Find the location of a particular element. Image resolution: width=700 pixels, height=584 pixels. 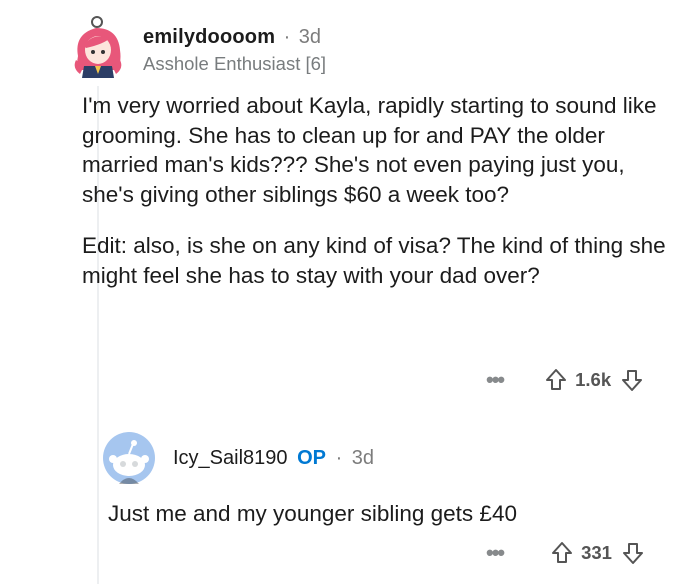

user-flair: Asshole Enthusiast [6] is located at coordinates (235, 63).